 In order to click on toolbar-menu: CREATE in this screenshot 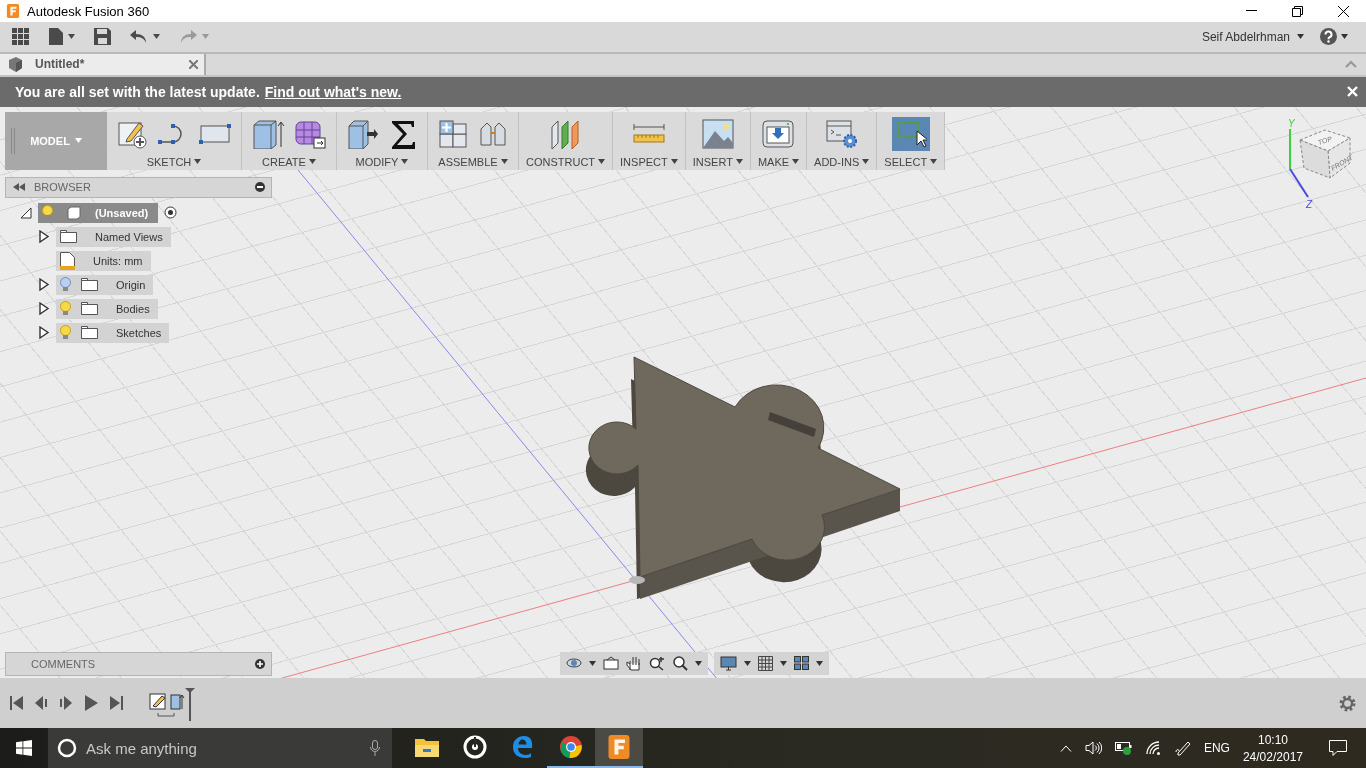, I will do `click(289, 161)`.